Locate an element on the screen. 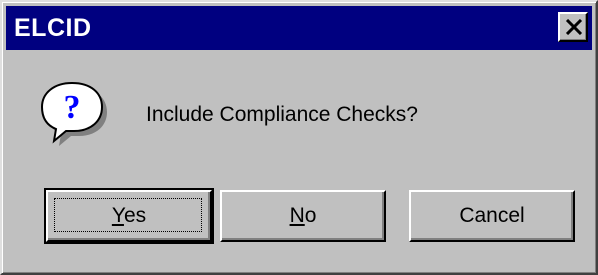  dialog-message: Include Compliance Checks? is located at coordinates (282, 114).